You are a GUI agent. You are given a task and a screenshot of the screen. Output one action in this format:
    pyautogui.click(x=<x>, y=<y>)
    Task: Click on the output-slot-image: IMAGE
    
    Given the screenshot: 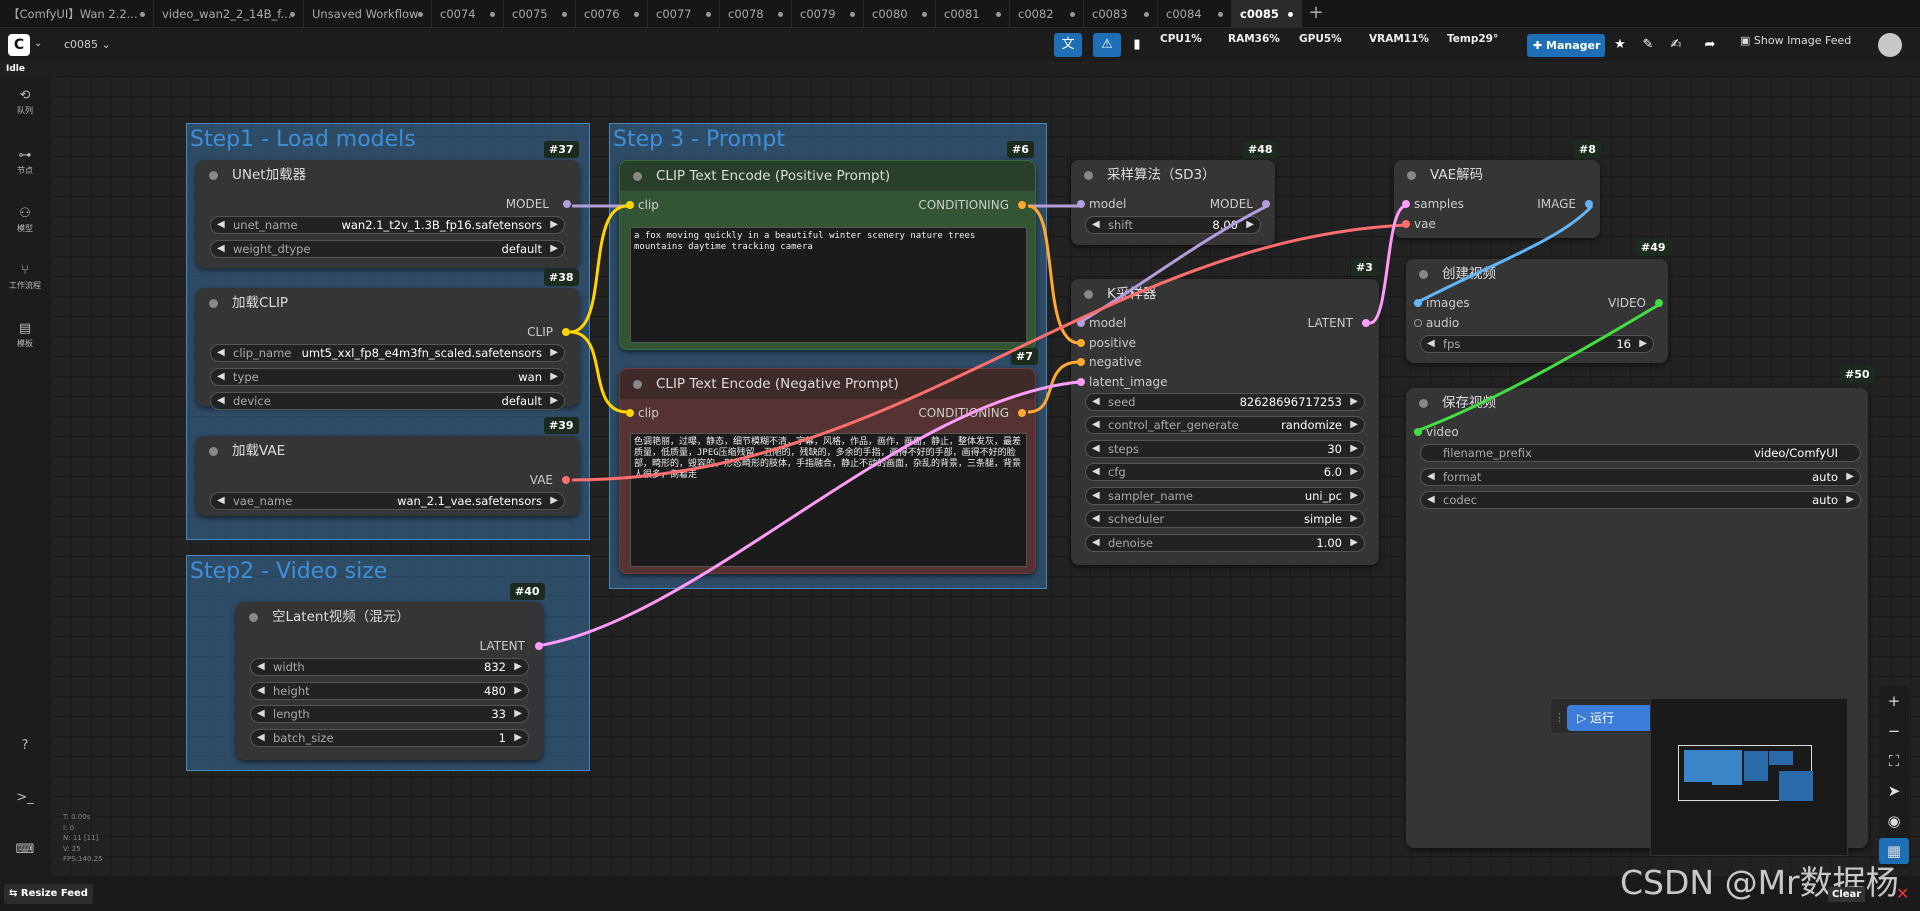 What is the action you would take?
    pyautogui.click(x=1556, y=204)
    